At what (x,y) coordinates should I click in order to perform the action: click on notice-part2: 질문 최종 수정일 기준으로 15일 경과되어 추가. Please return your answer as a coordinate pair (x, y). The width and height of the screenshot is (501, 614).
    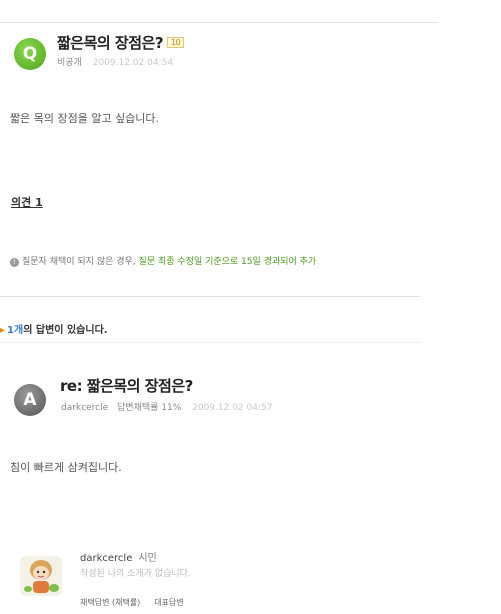
    Looking at the image, I should click on (227, 262).